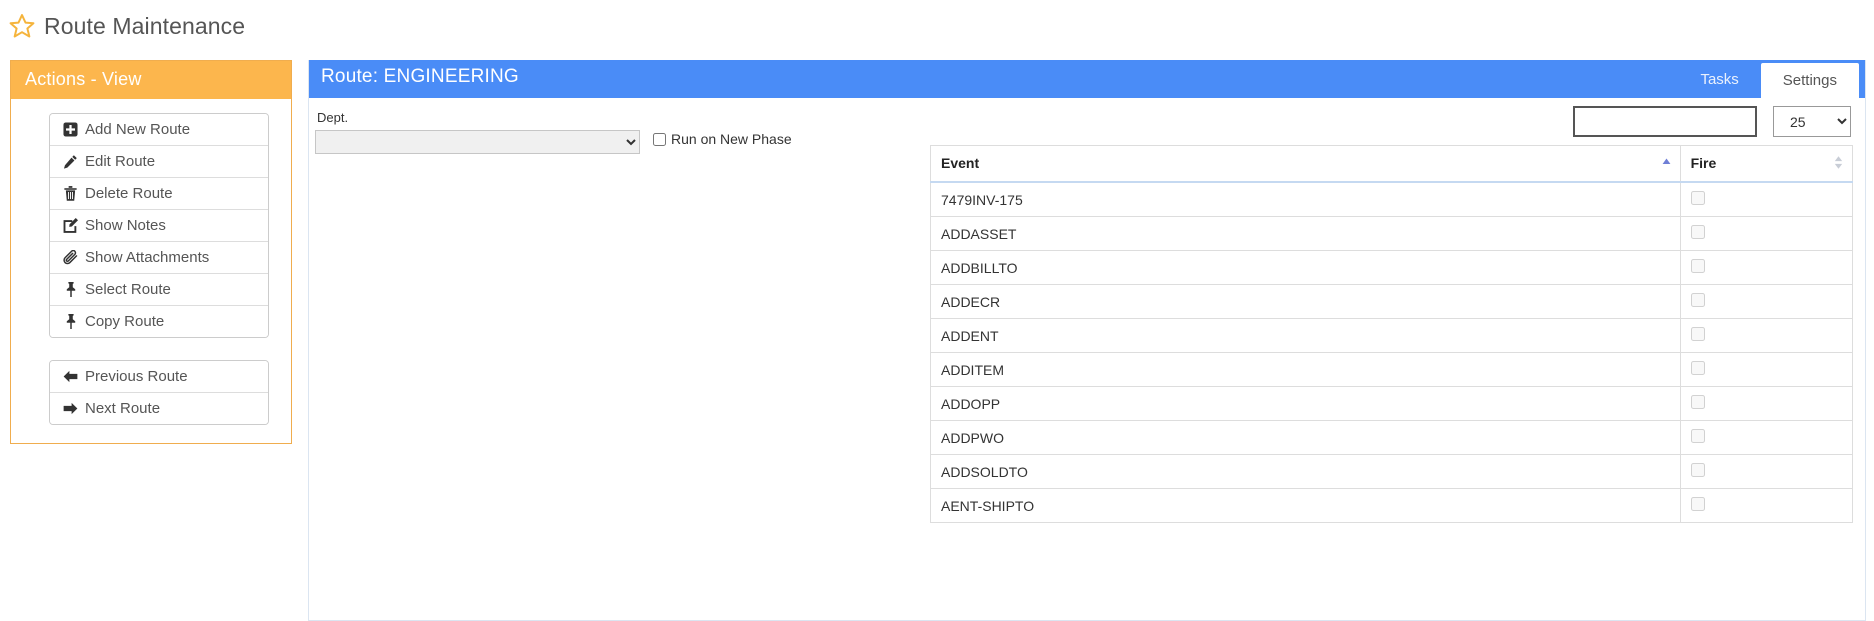 The image size is (1874, 621). I want to click on cell-event: 7479INV-175, so click(1305, 199).